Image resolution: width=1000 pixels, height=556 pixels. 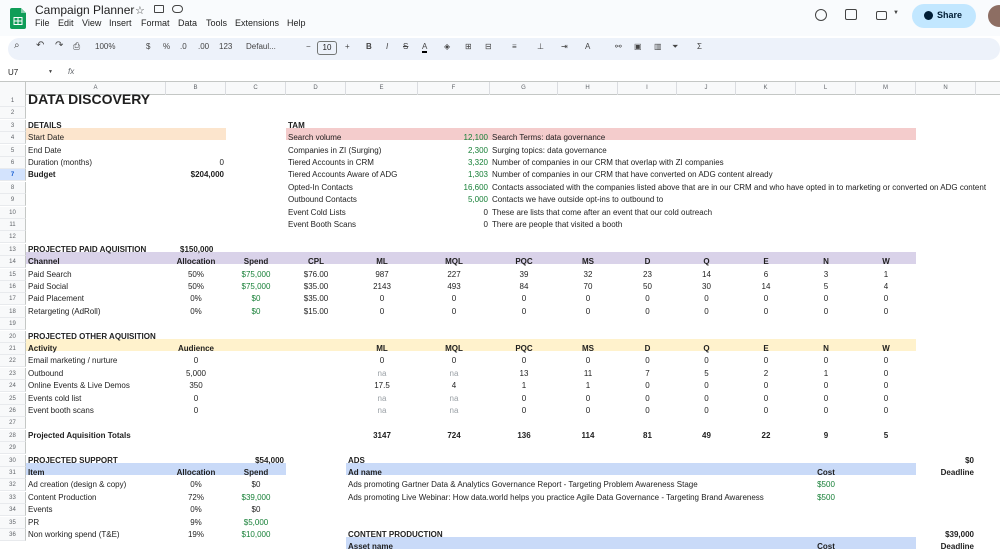 What do you see at coordinates (13, 138) in the screenshot?
I see `row-header-4: 4` at bounding box center [13, 138].